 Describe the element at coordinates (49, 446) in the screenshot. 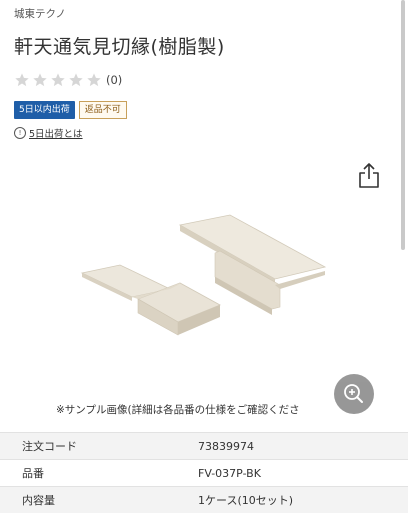

I see `spec-label: 注文コード` at that location.